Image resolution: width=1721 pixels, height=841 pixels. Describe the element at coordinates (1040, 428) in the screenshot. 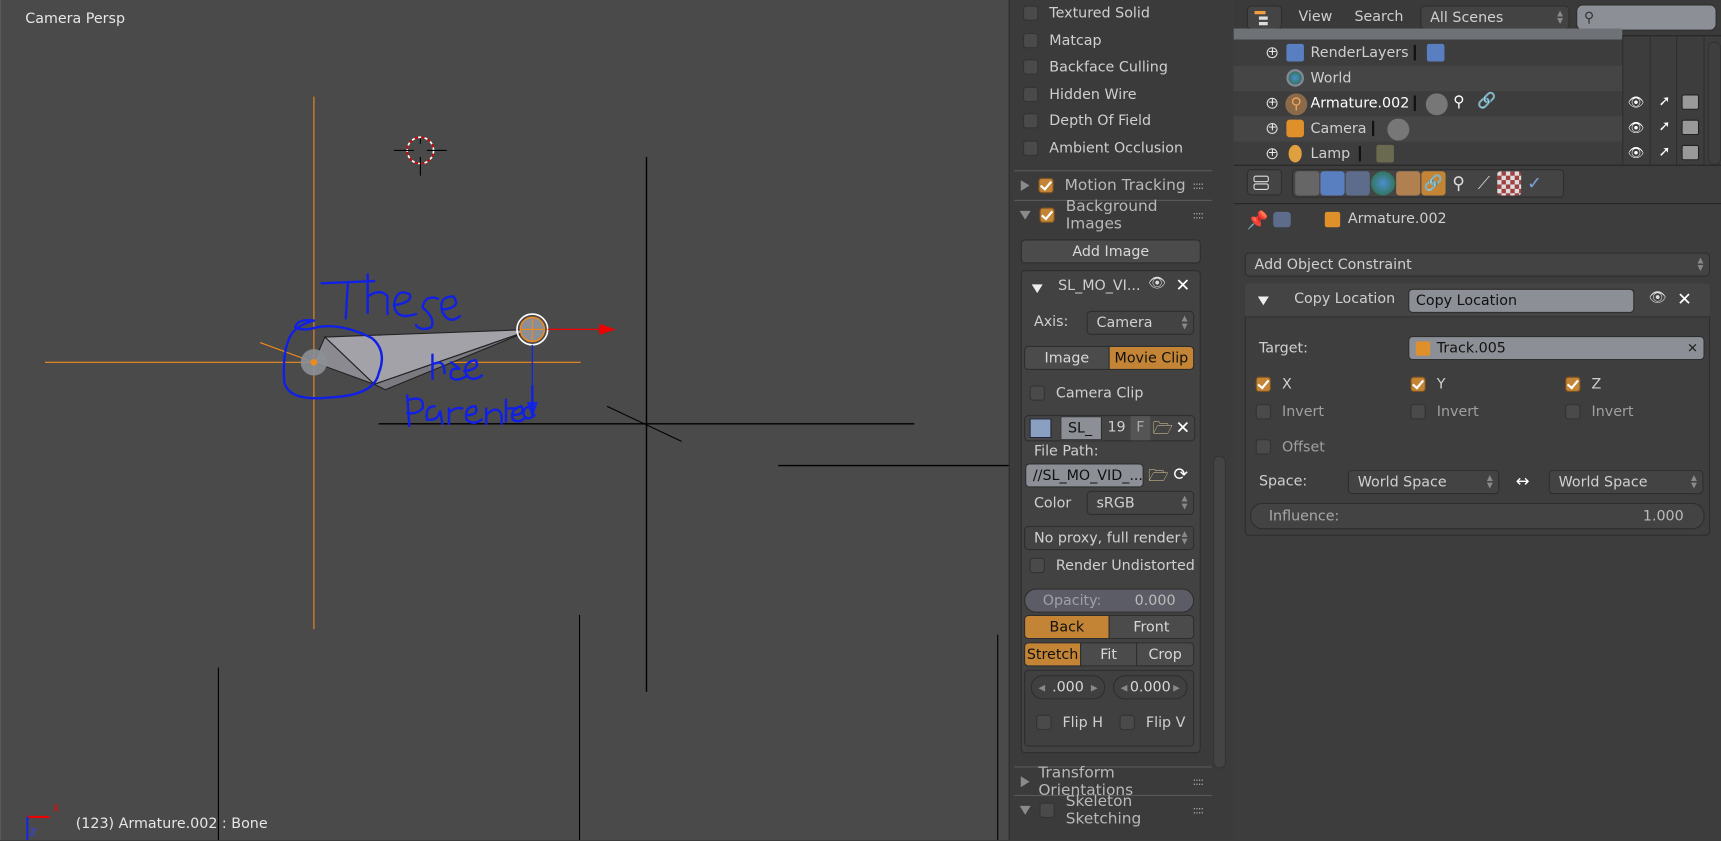

I see `movie-clip-browse-icon` at that location.